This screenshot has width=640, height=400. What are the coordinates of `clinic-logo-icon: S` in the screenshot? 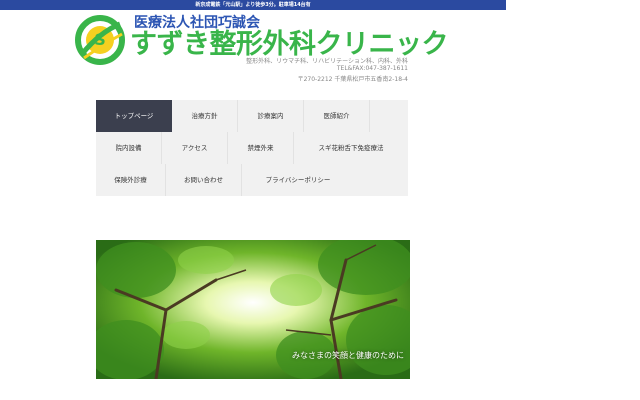 It's located at (100, 40).